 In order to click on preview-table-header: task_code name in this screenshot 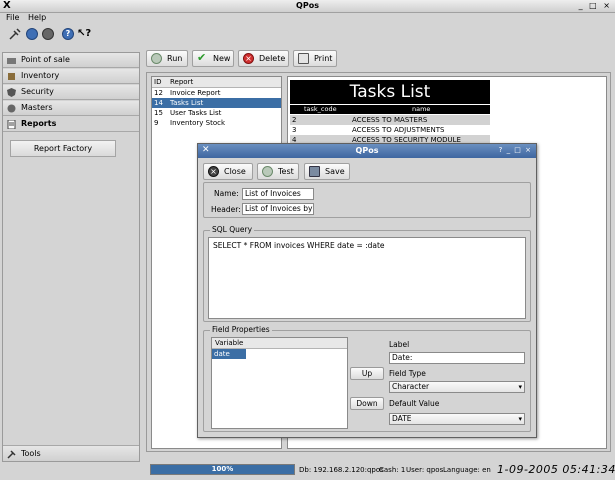, I will do `click(390, 109)`.